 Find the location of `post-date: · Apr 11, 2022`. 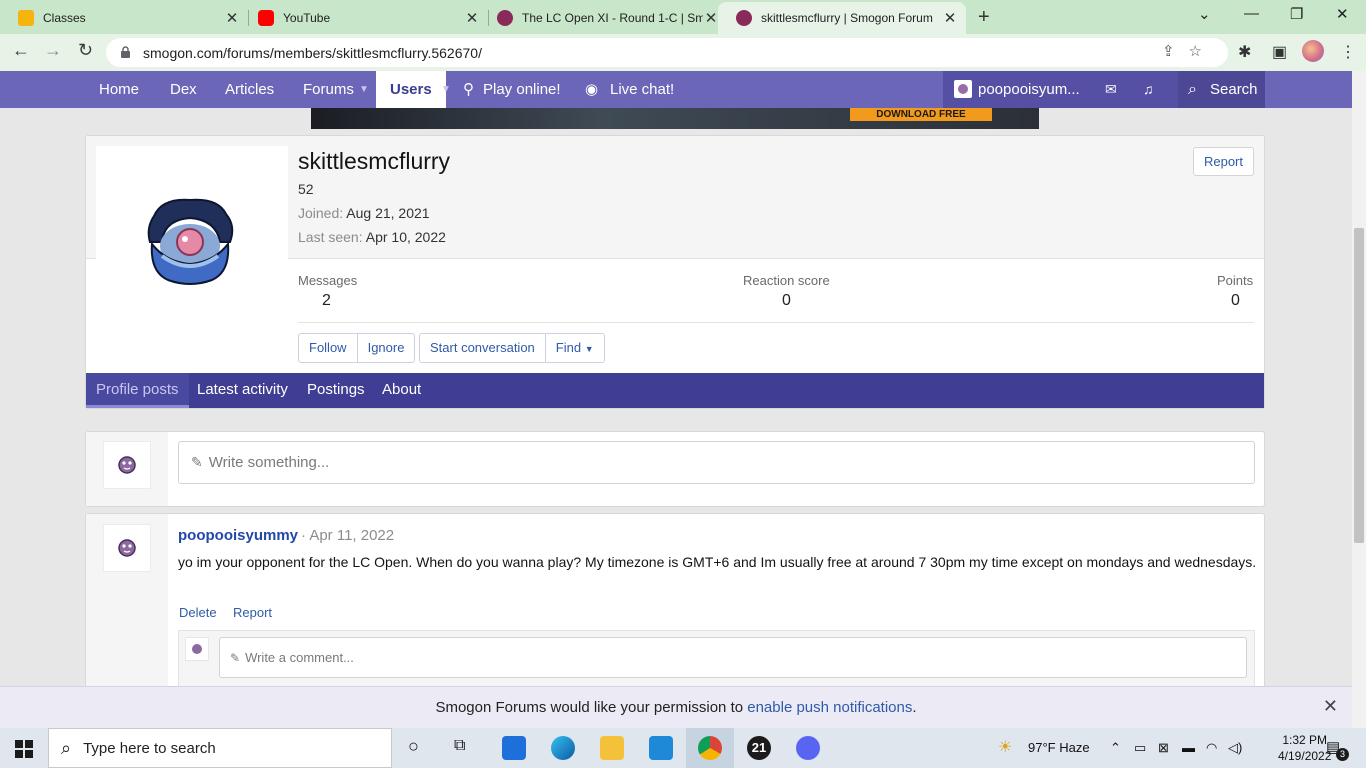

post-date: · Apr 11, 2022 is located at coordinates (347, 535).